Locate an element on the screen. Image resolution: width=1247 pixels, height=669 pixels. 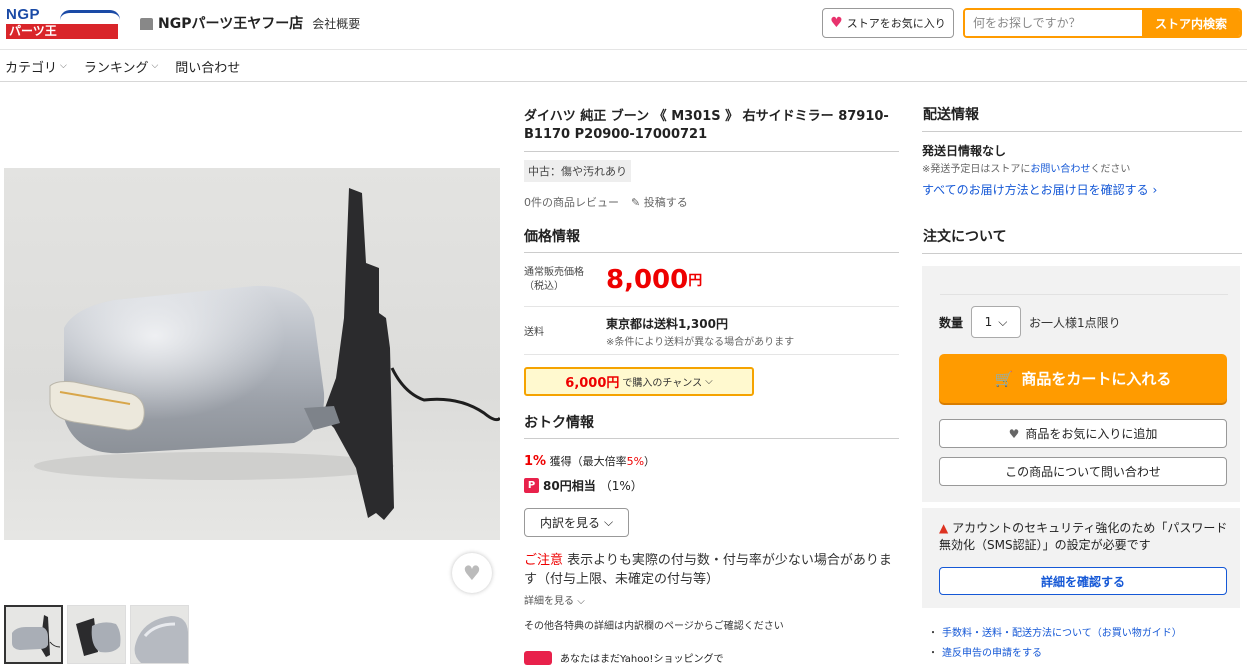
shipping-row: 送料 東京都は送料1,300円 ※条件により送料が異なる場合があります is located at coordinates (711, 331).